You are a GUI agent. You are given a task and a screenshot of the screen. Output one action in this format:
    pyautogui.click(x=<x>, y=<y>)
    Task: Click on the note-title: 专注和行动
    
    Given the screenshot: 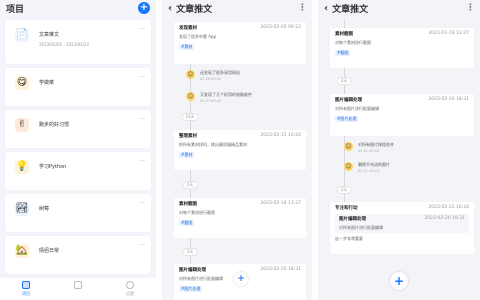 What is the action you would take?
    pyautogui.click(x=346, y=208)
    